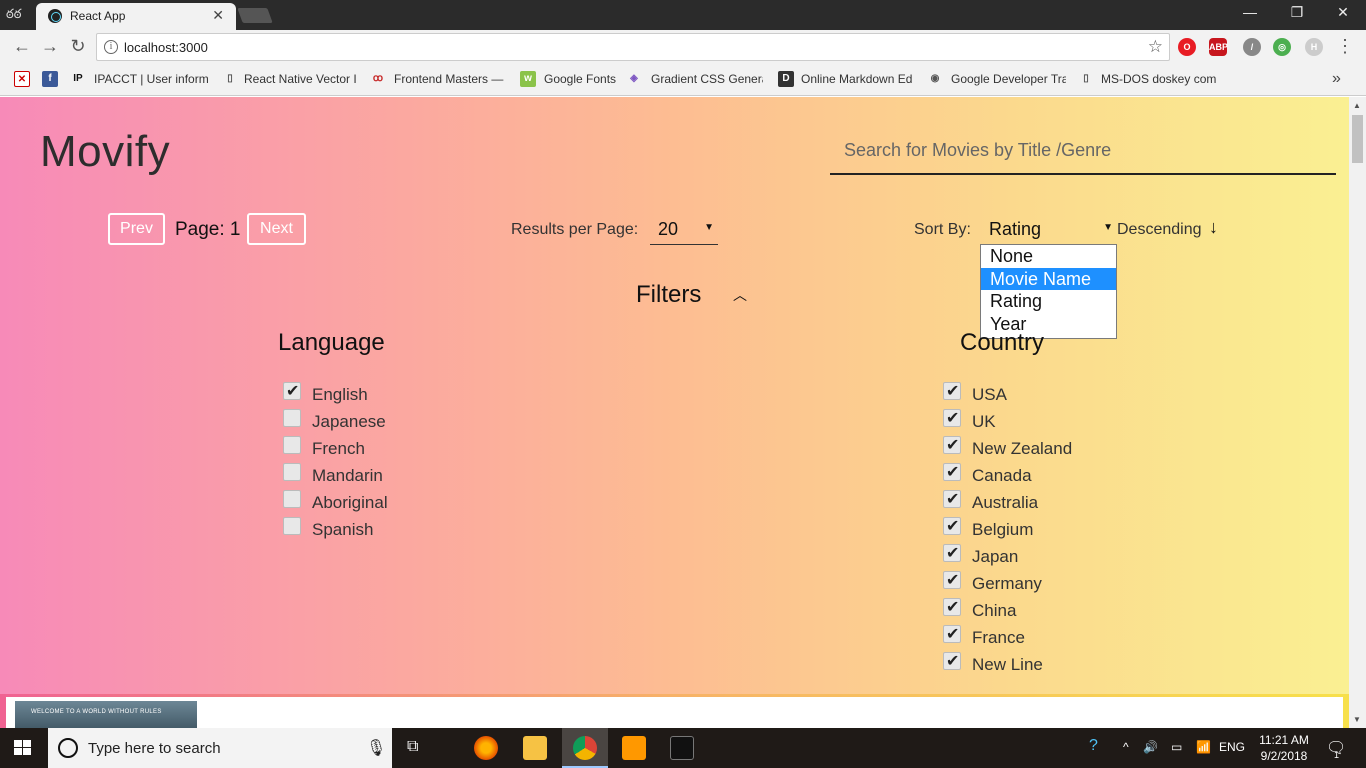  I want to click on results-per-page-label: Results per Page:, so click(575, 229).